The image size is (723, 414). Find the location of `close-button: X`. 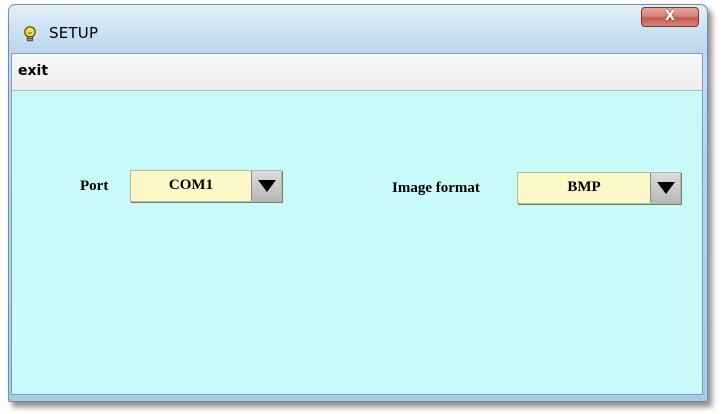

close-button: X is located at coordinates (670, 17).